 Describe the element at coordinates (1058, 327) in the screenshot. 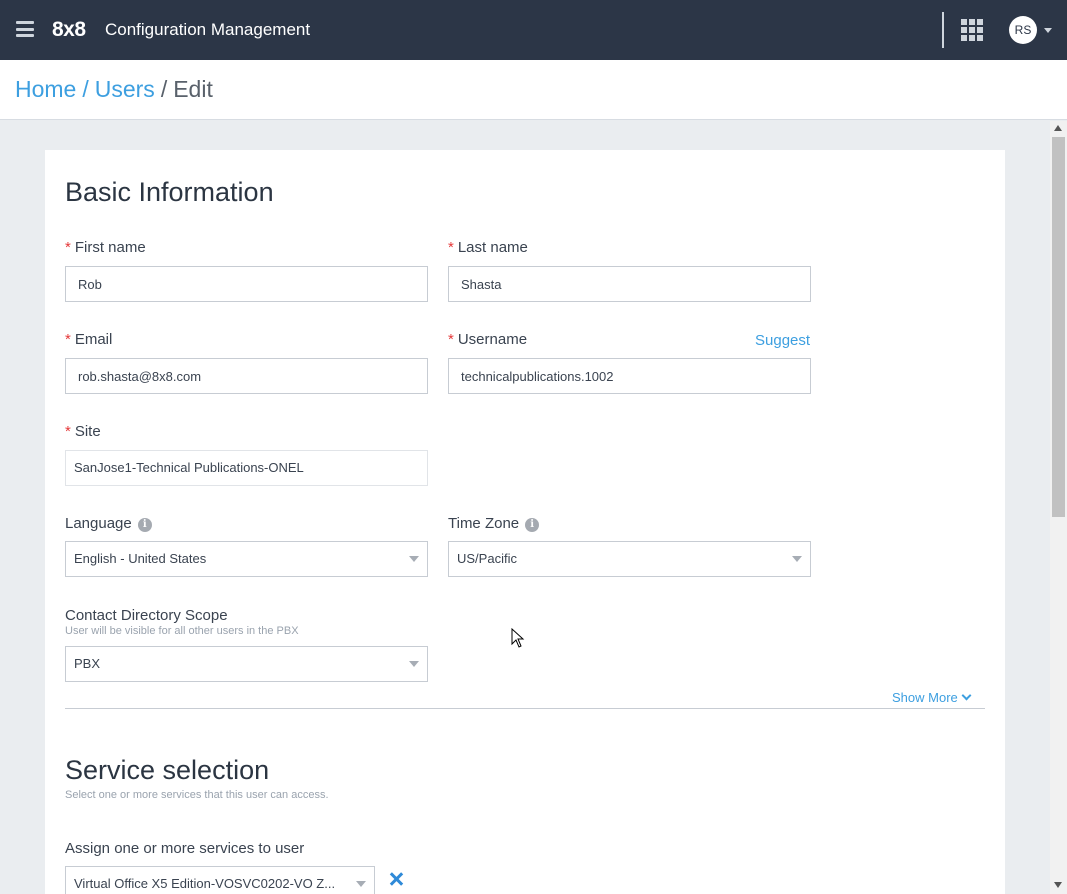

I see `scrollbar-thumb` at that location.